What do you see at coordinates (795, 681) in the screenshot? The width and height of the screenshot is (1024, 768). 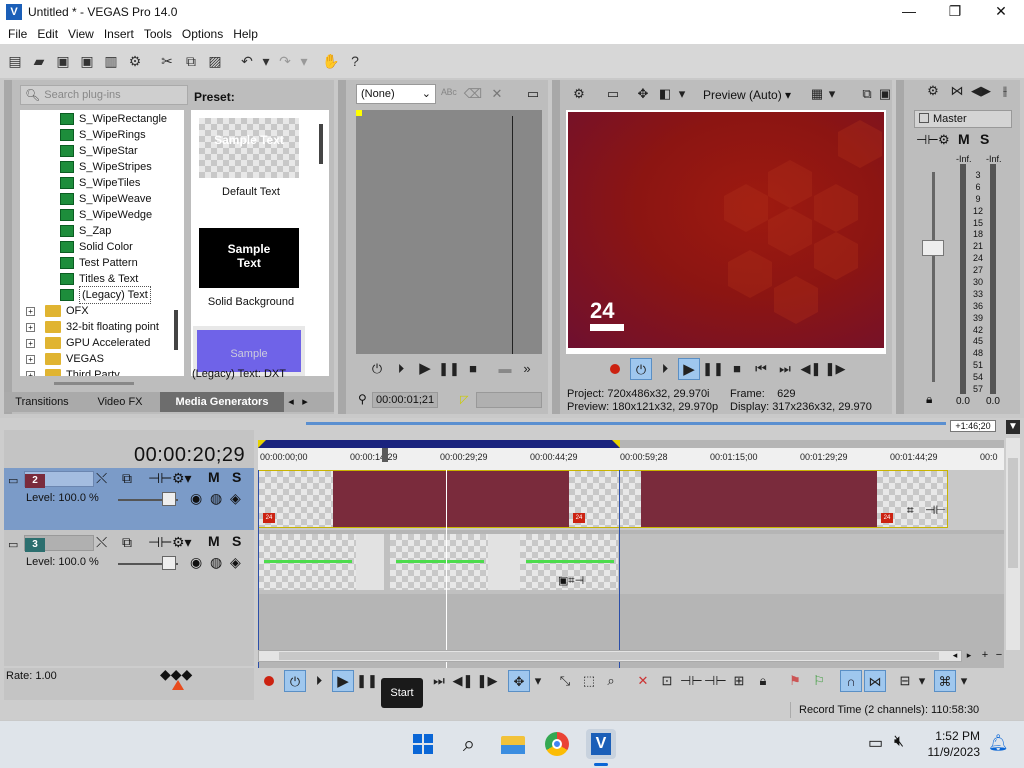 I see `insert-marker-icon: ⚑` at bounding box center [795, 681].